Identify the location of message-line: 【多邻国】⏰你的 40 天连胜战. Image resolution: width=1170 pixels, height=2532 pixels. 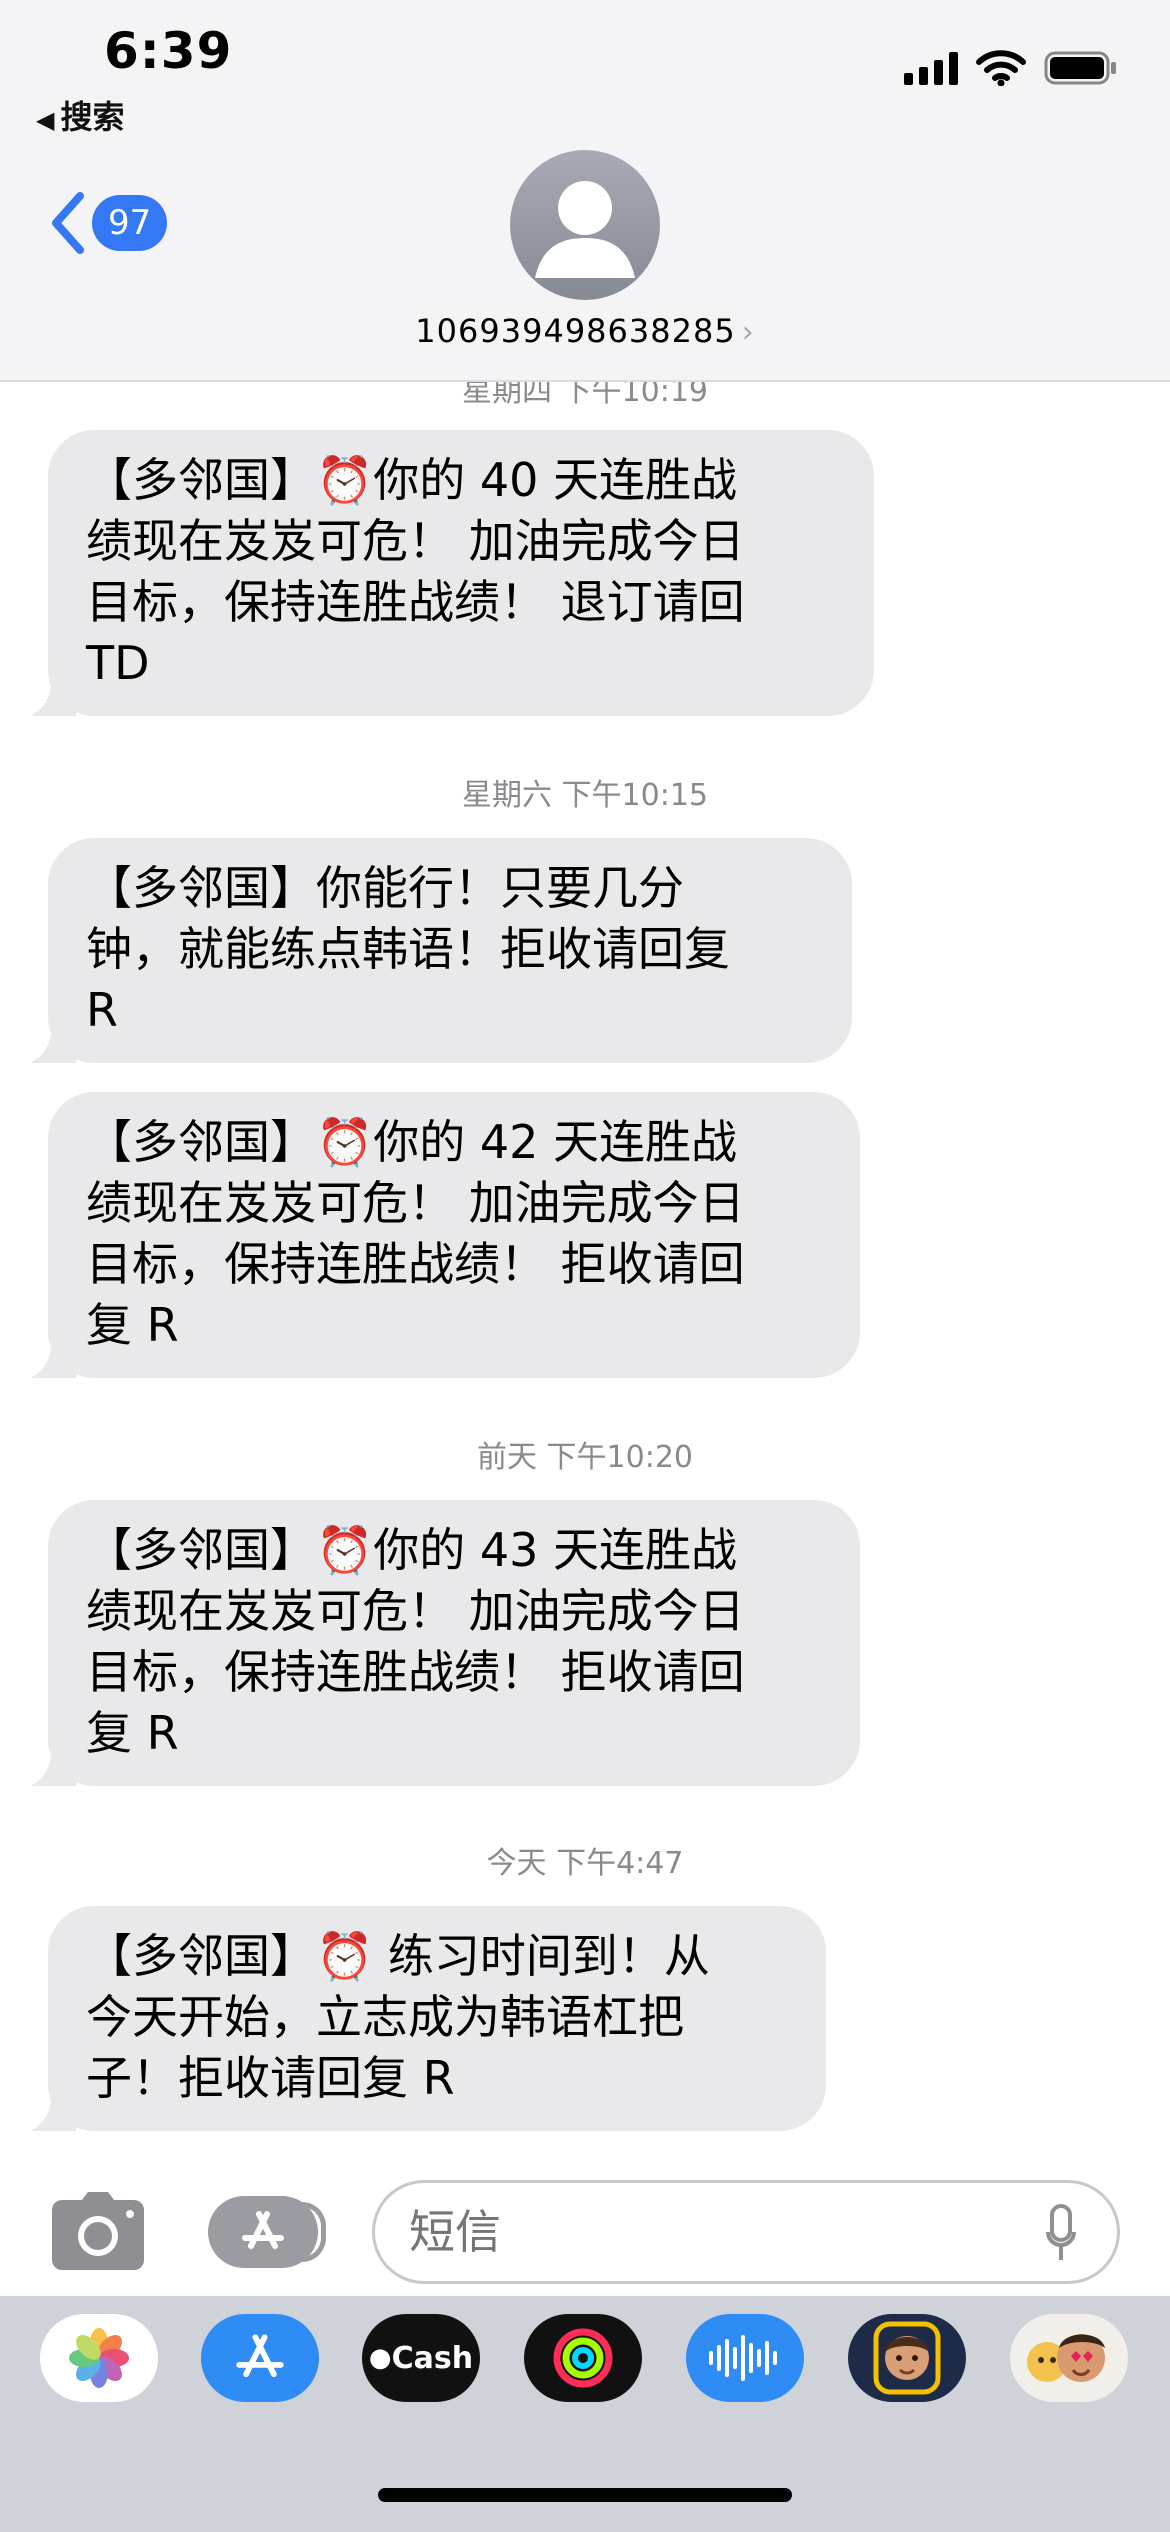
(412, 480).